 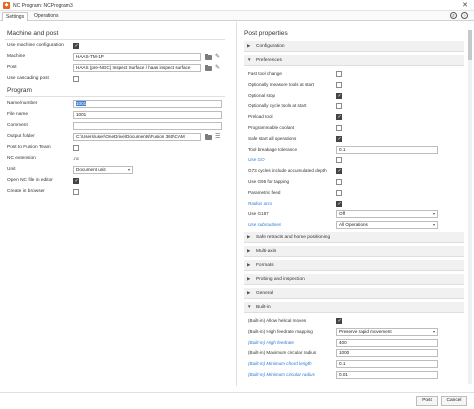 What do you see at coordinates (387, 342) in the screenshot?
I see `prop-input: 400` at bounding box center [387, 342].